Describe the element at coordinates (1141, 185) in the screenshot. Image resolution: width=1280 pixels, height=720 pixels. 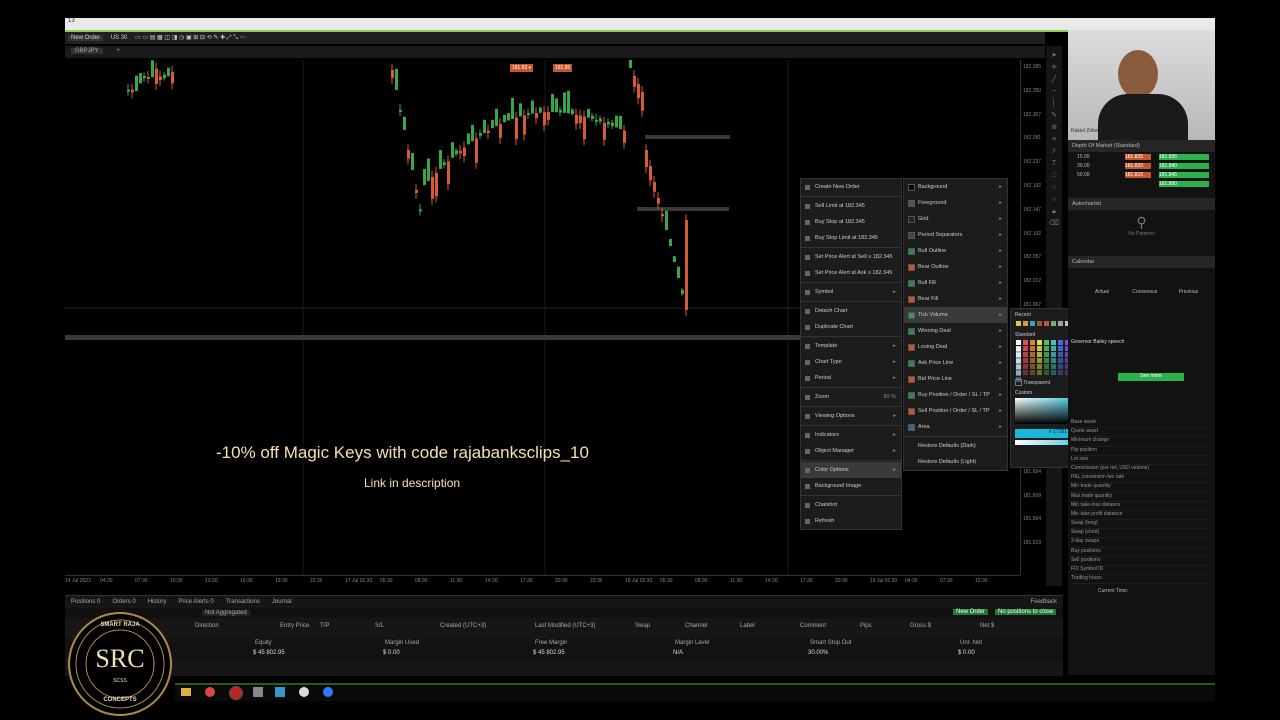
I see `depth-row: 181.850` at that location.